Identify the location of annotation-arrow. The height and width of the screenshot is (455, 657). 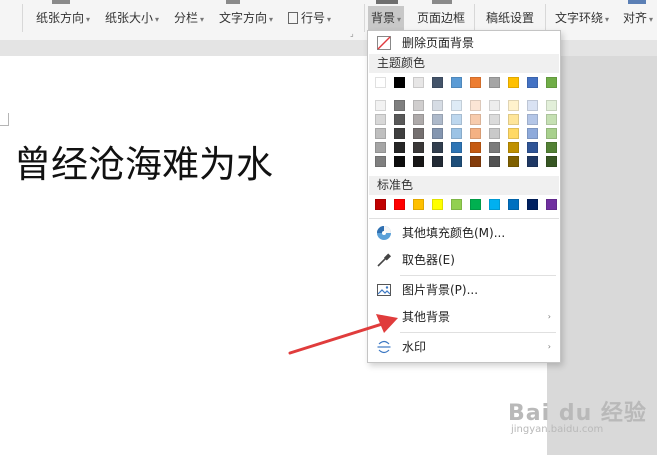
(343, 334).